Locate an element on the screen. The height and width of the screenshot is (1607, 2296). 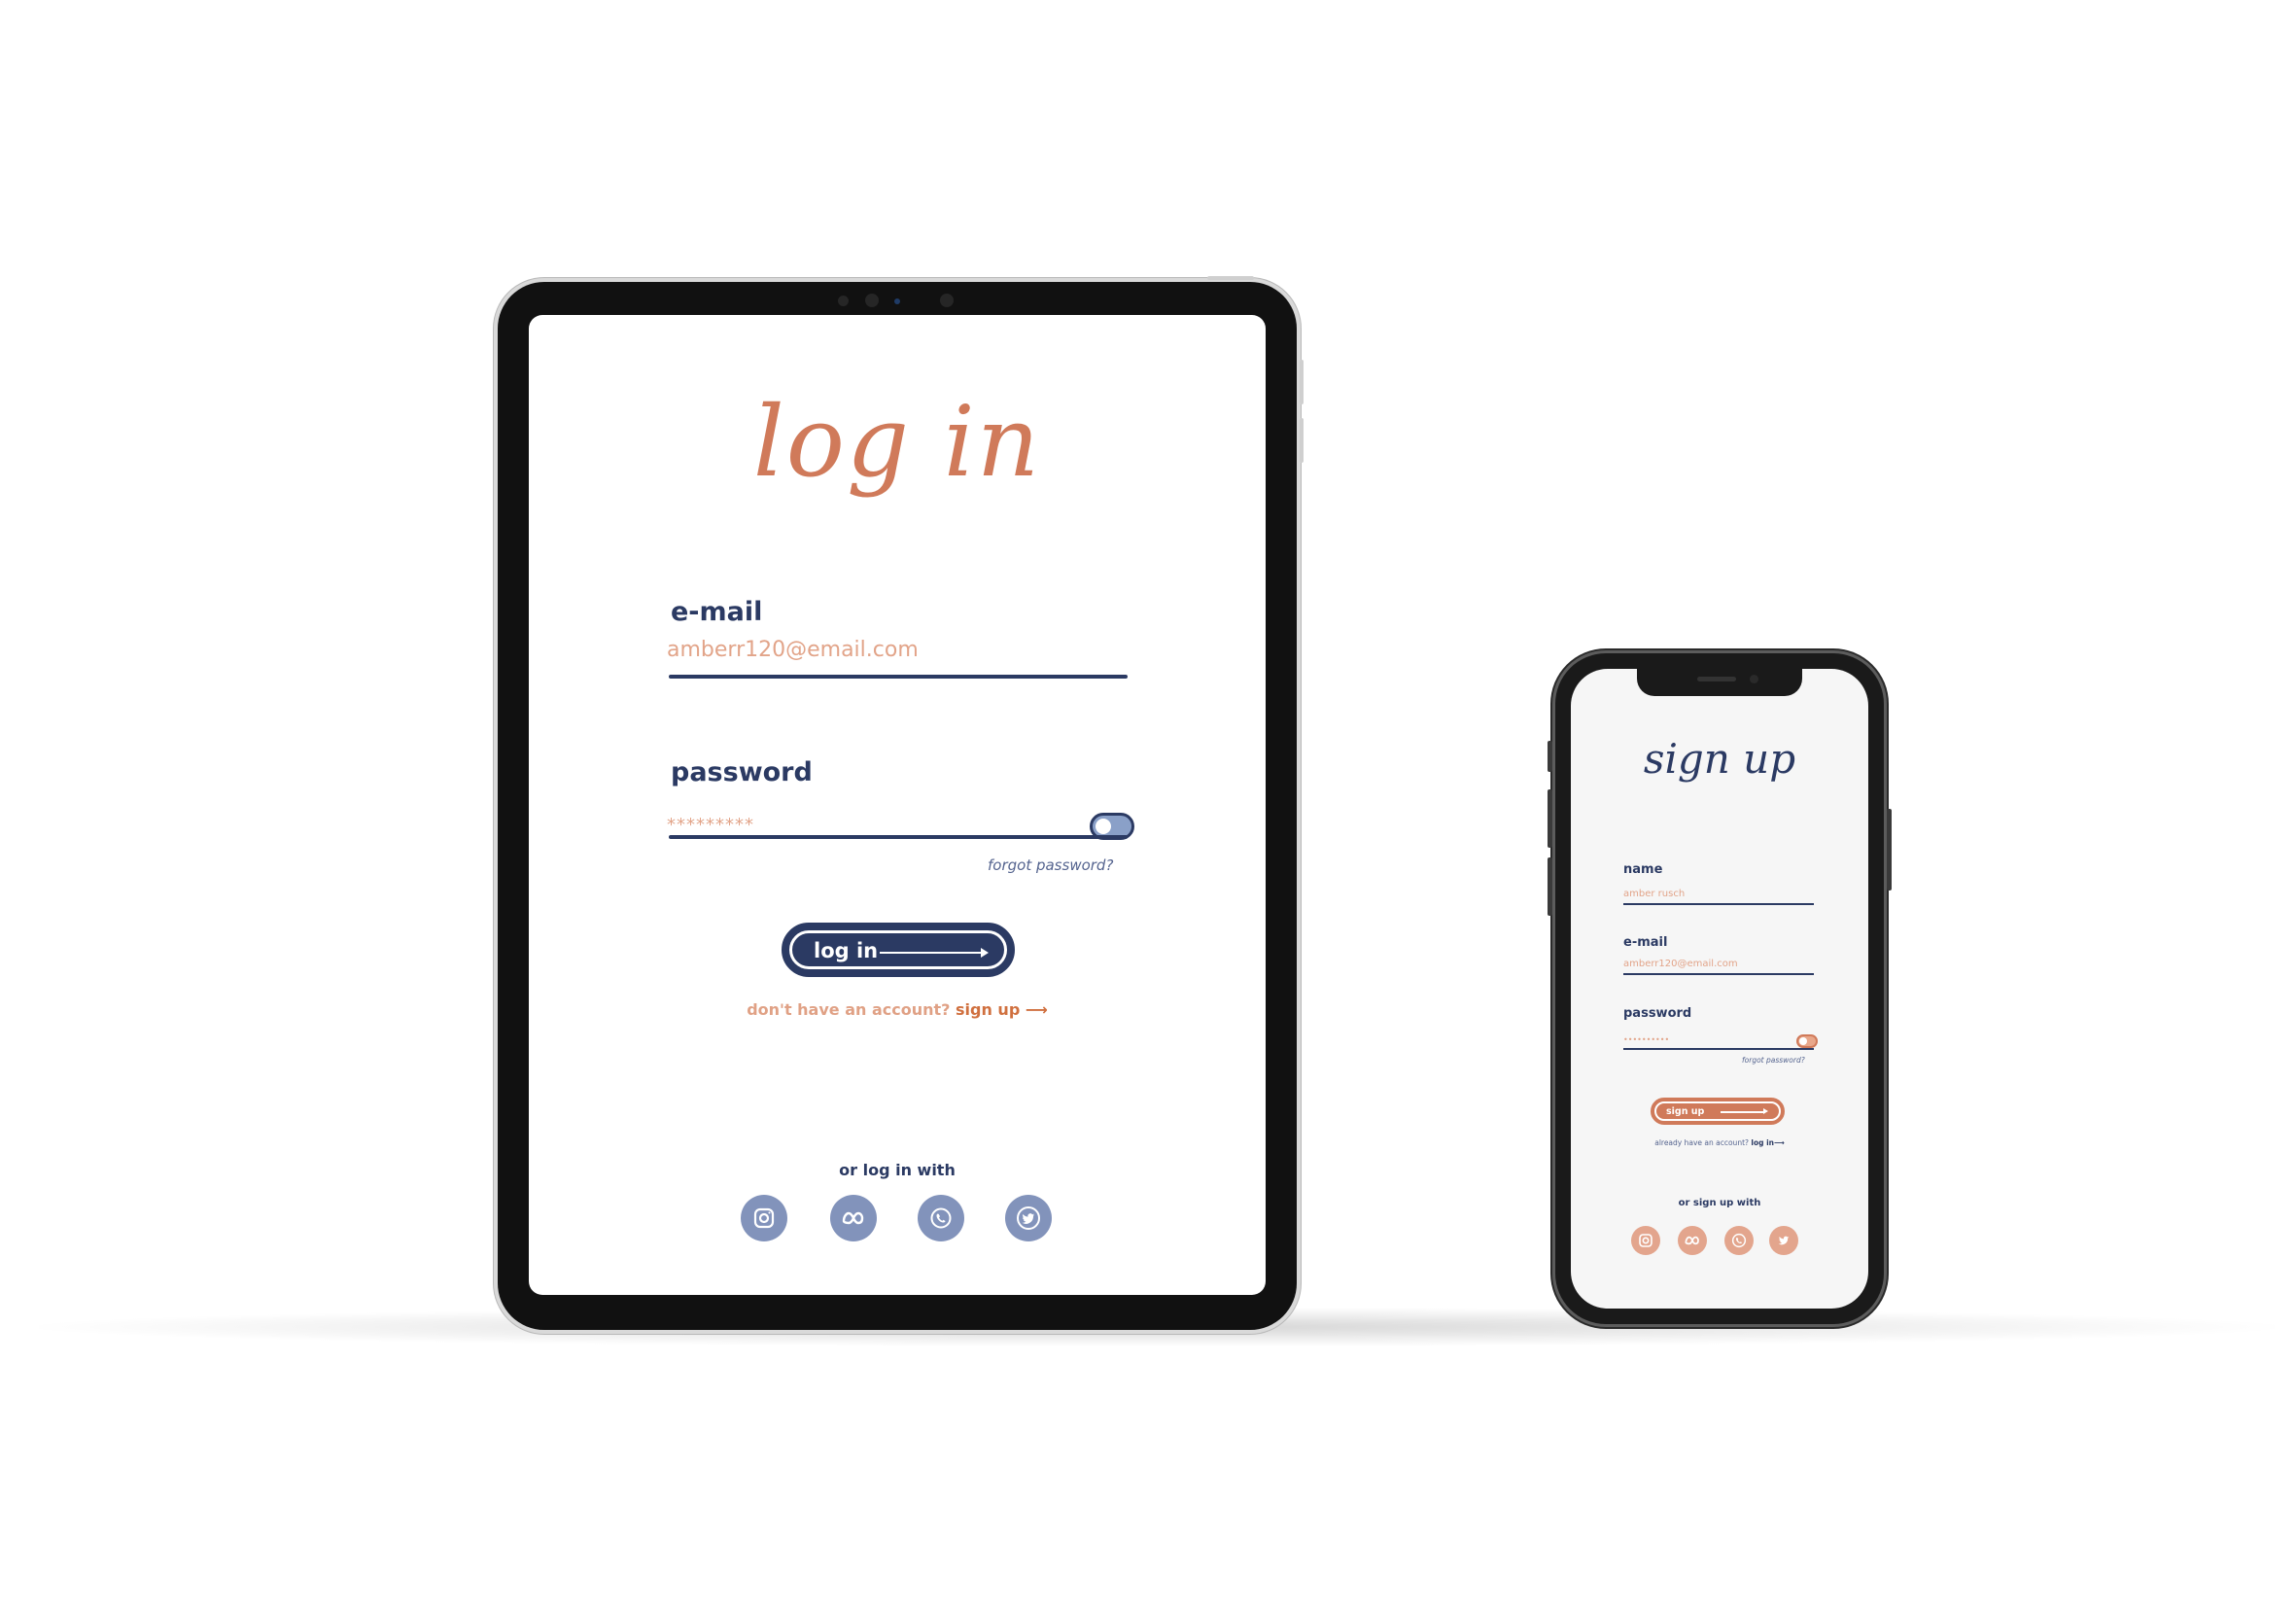
login-button-inner: log in is located at coordinates (898, 949).